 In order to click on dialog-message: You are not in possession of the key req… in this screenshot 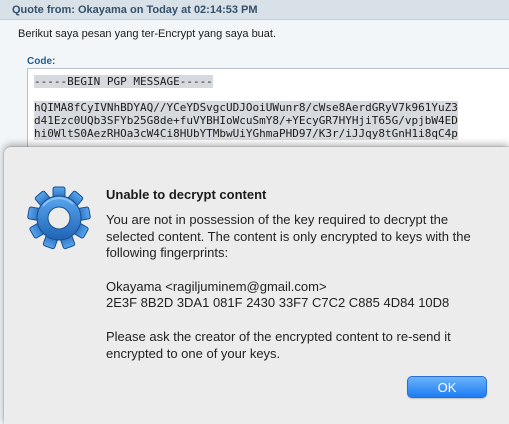, I will do `click(288, 236)`.